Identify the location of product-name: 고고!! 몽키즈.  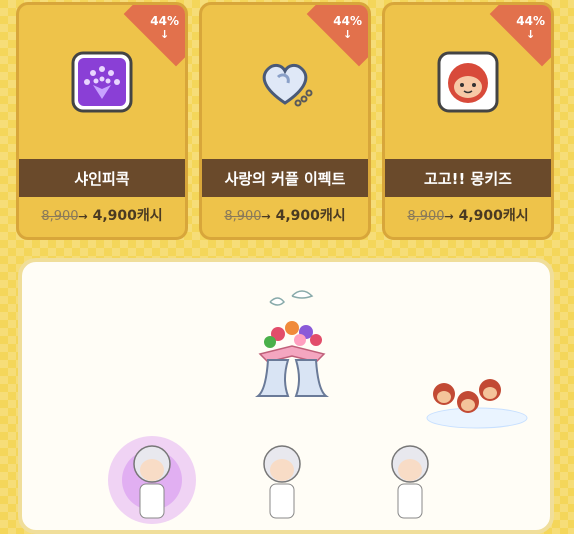
(468, 178).